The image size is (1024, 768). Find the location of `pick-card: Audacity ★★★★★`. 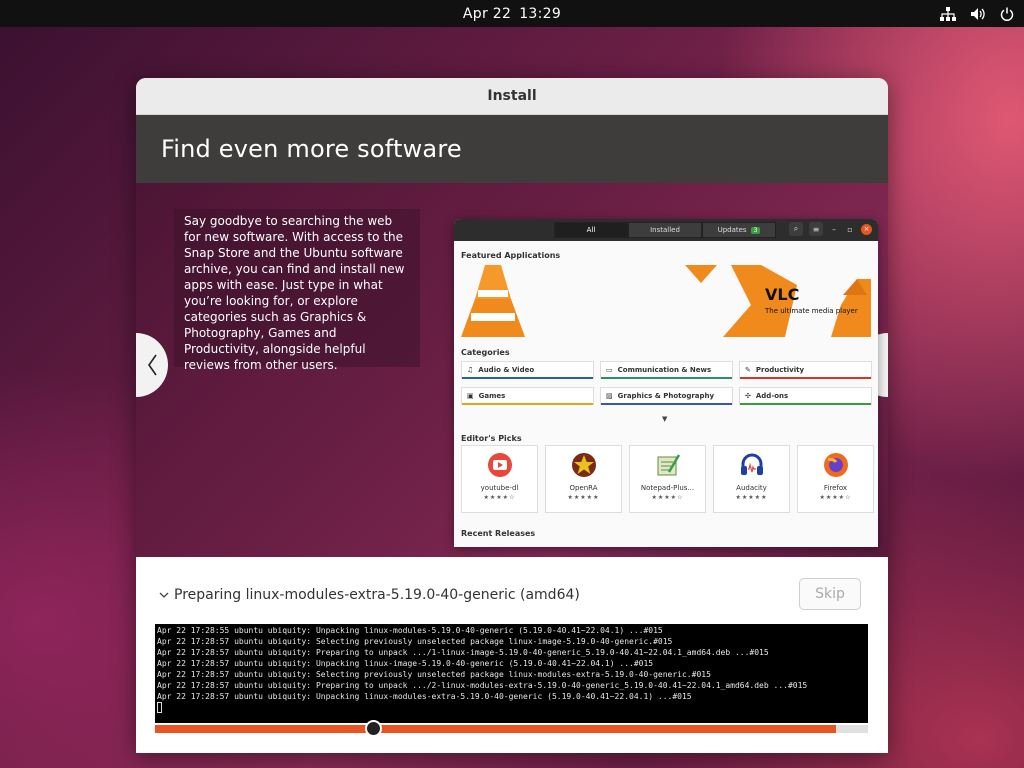

pick-card: Audacity ★★★★★ is located at coordinates (751, 479).